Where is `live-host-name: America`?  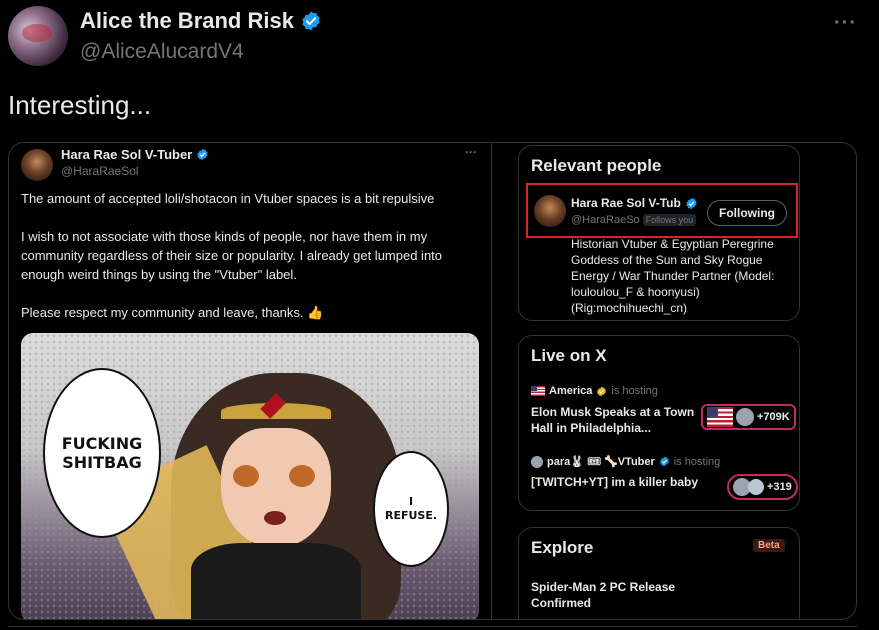
live-host-name: America is located at coordinates (571, 391).